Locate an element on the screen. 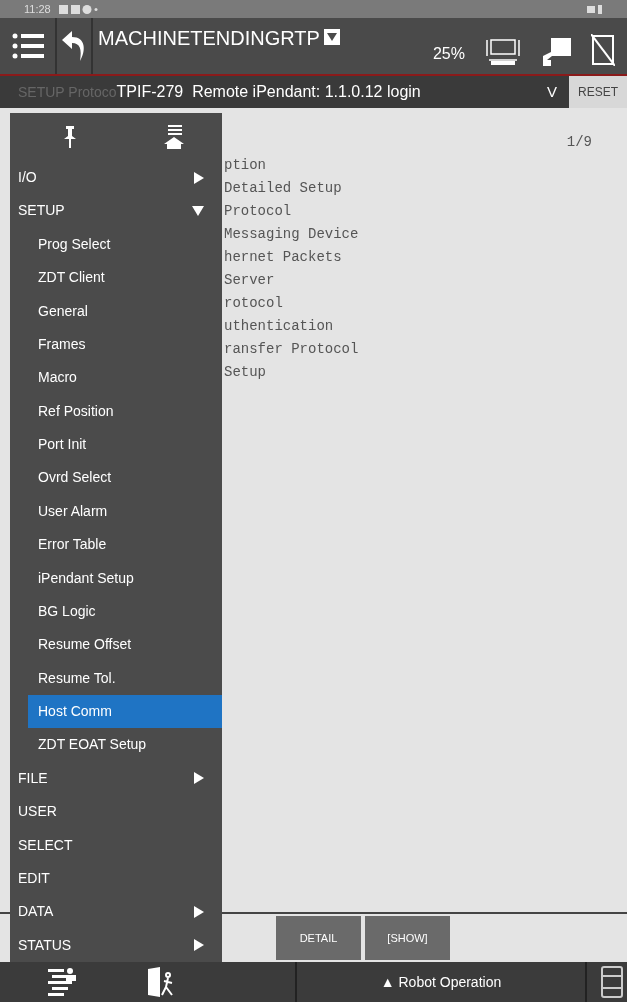 The width and height of the screenshot is (627, 1002). auto-mode-icon is located at coordinates (503, 52).